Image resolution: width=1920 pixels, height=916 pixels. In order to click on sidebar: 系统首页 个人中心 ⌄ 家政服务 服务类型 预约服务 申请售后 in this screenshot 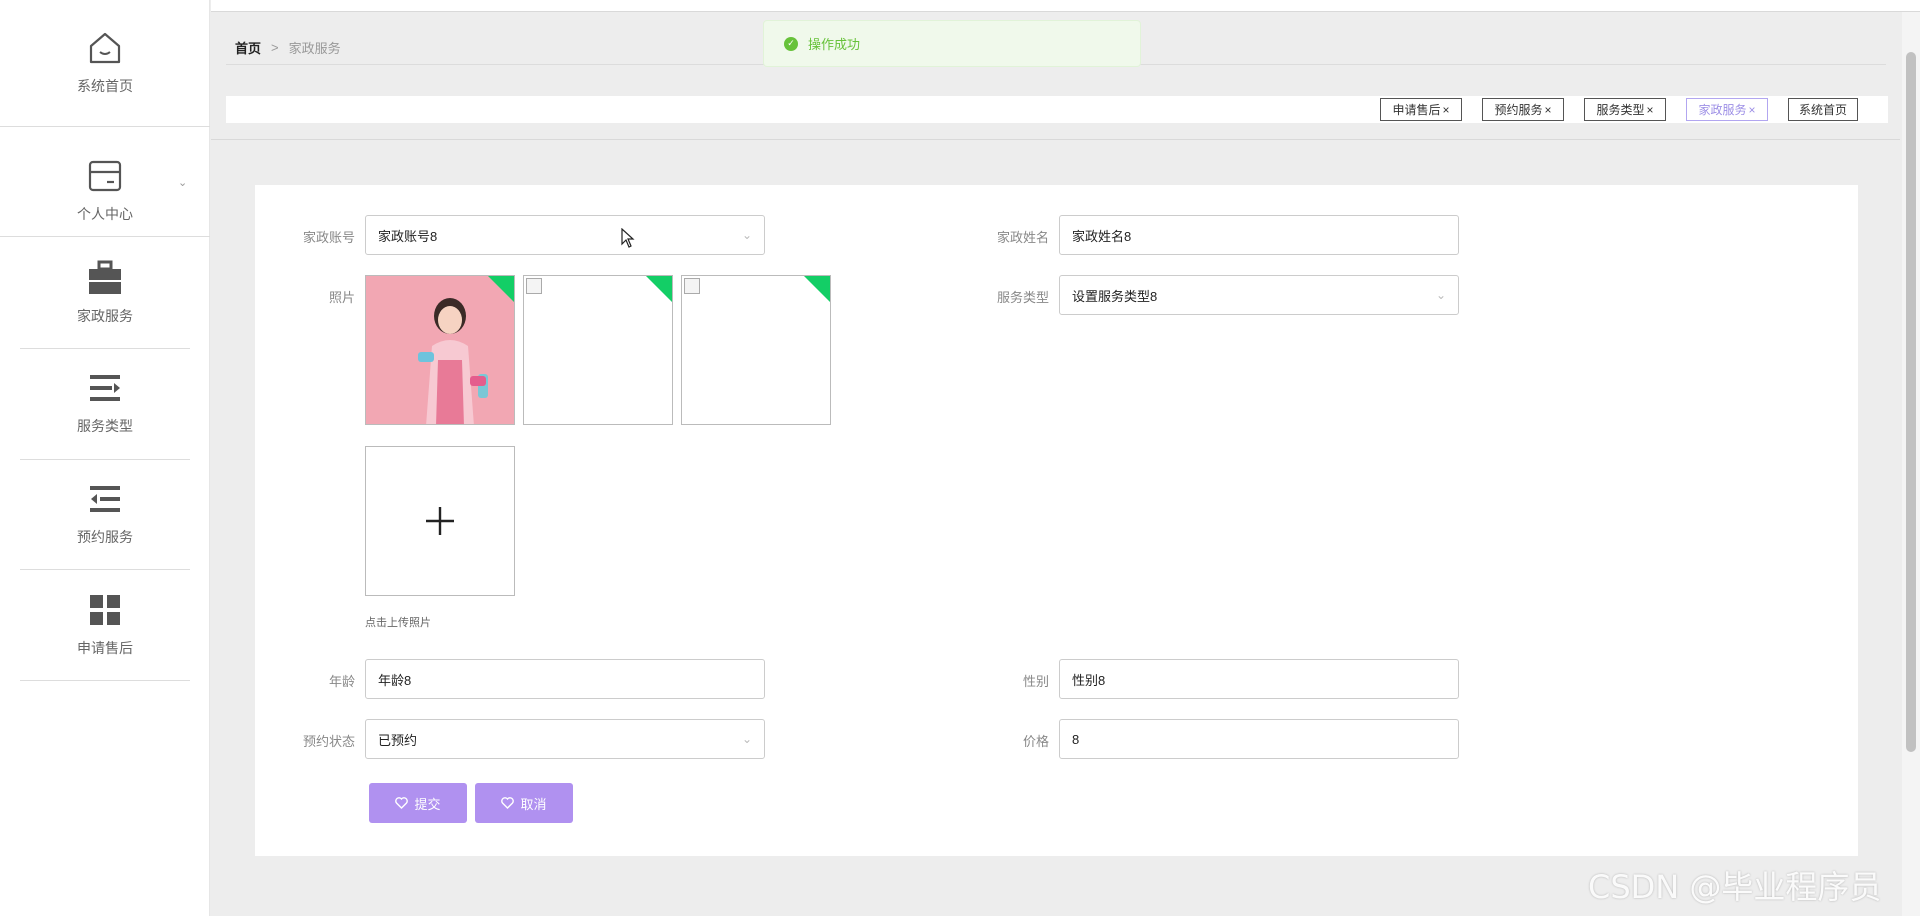, I will do `click(105, 458)`.